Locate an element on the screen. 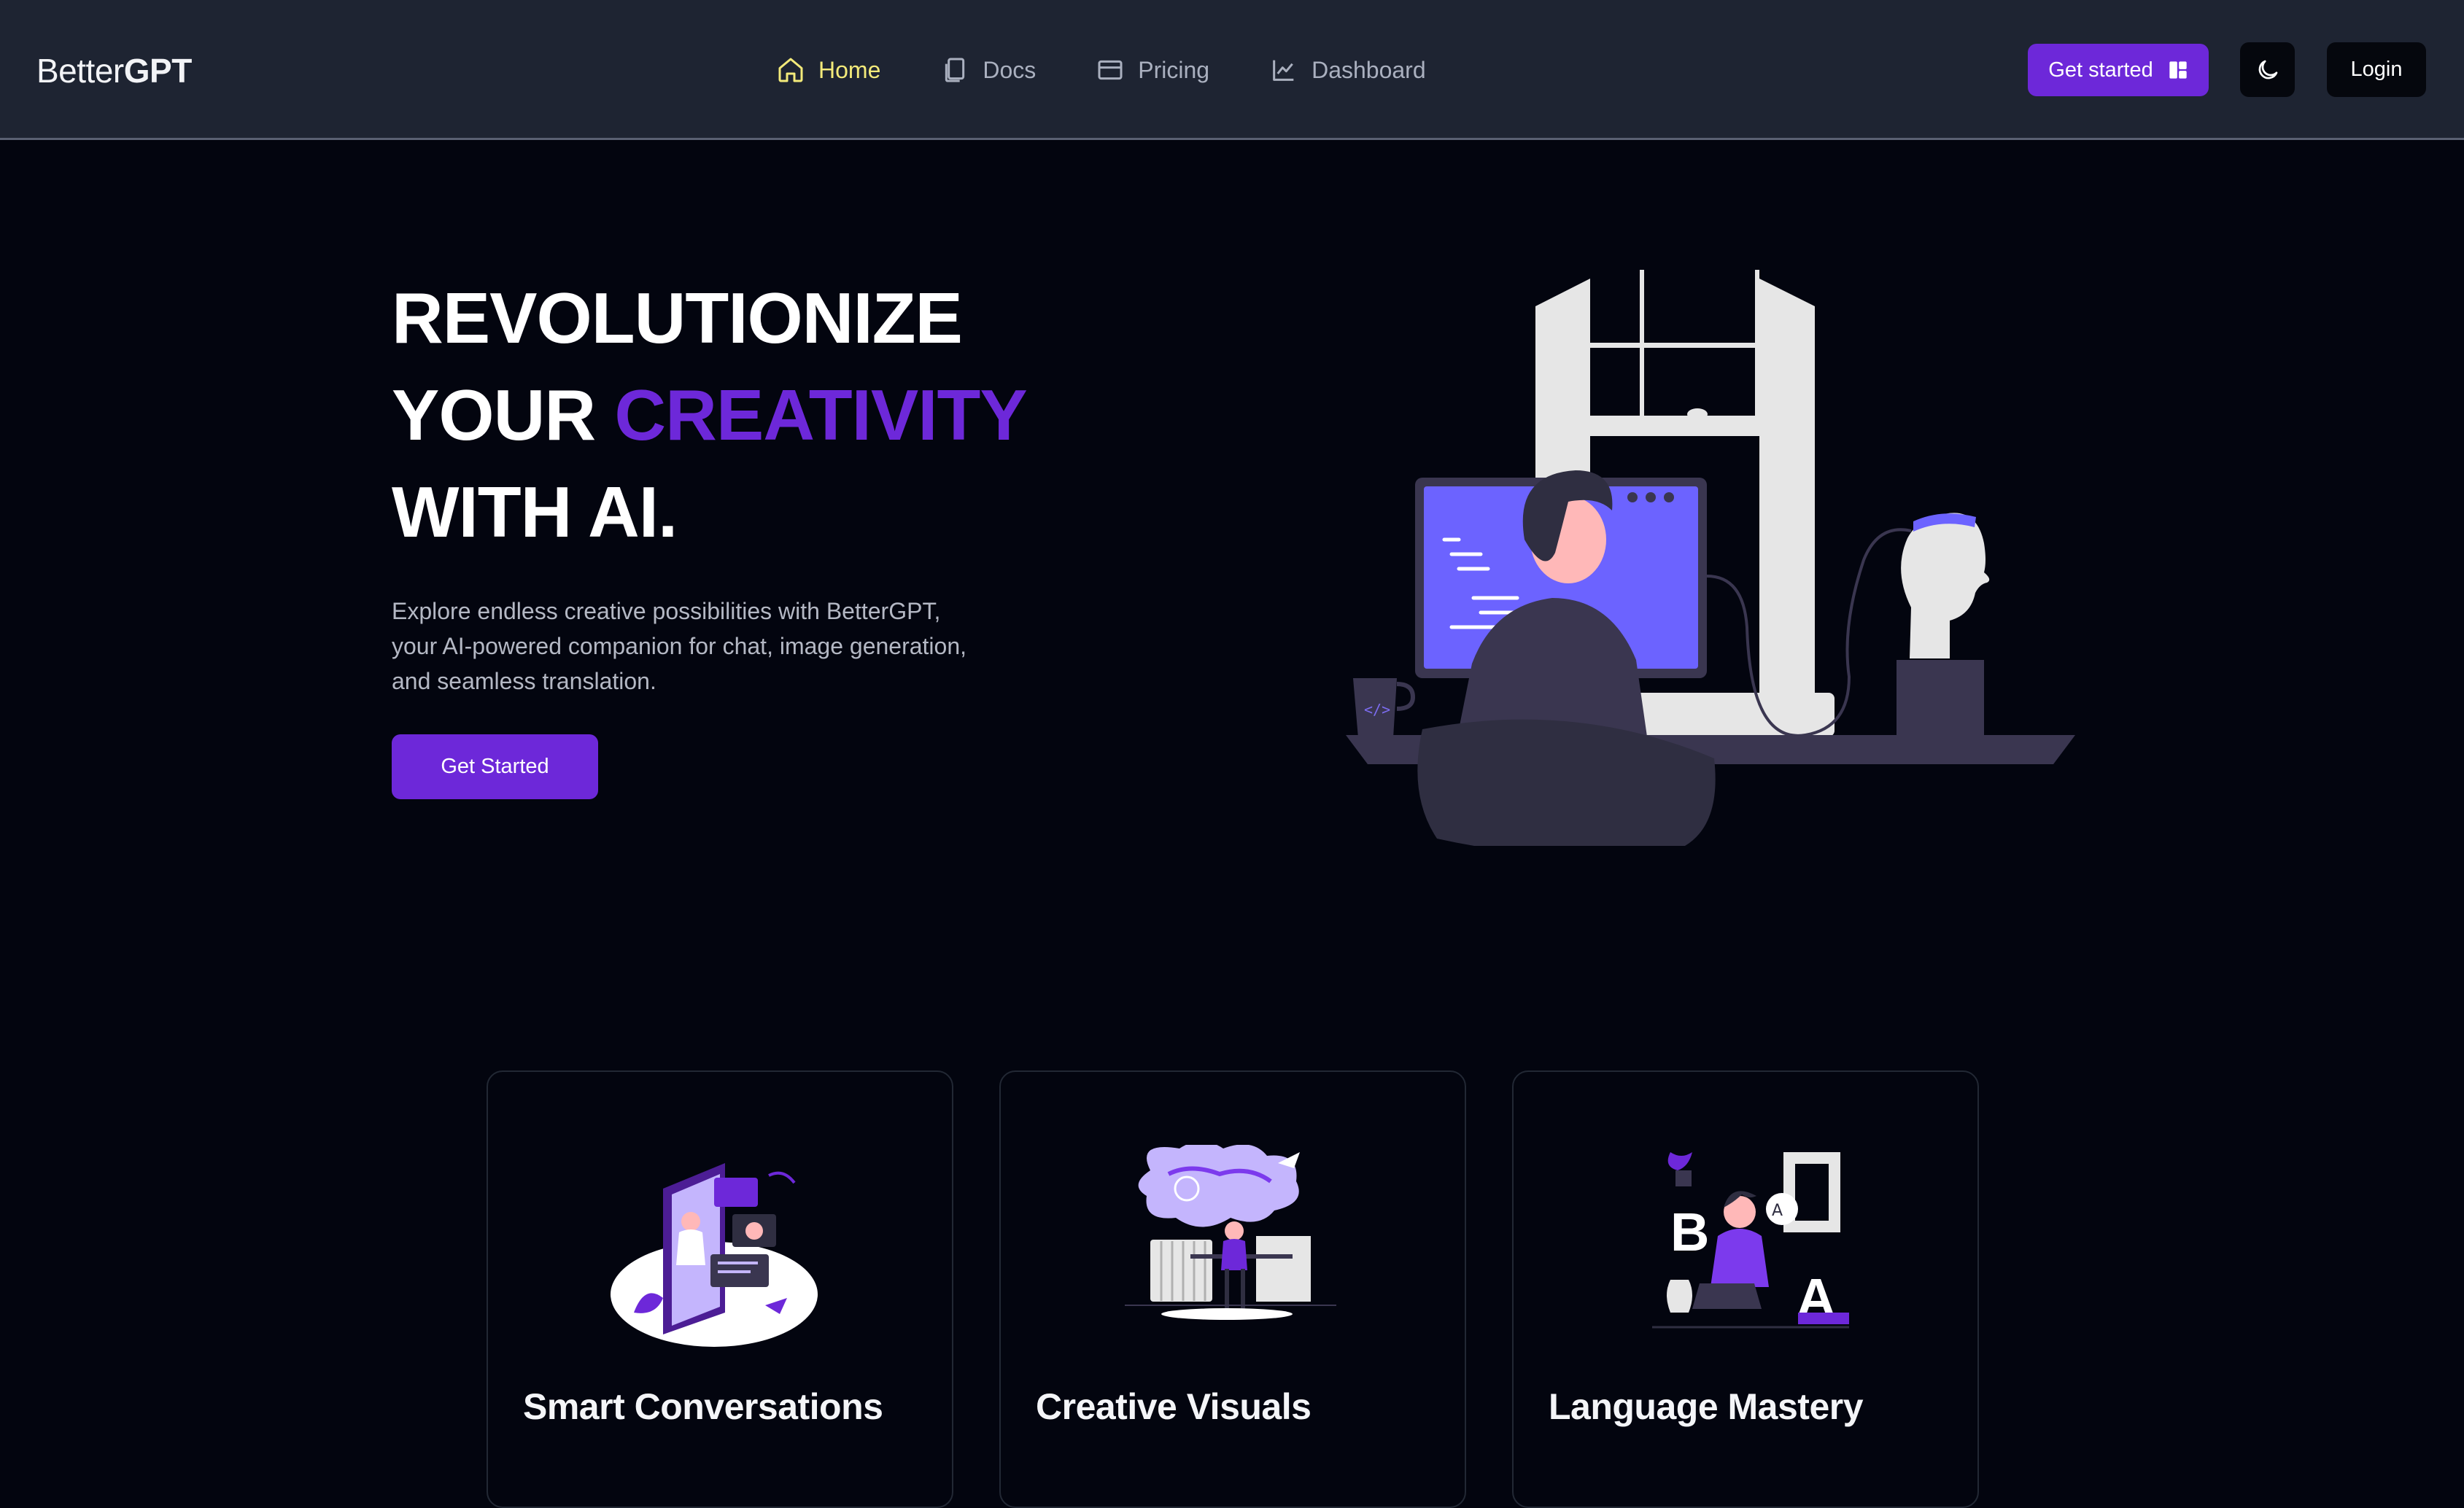 The width and height of the screenshot is (2464, 1508). feature-card-language-mastery: B A A Language Mastery is located at coordinates (1745, 1289).